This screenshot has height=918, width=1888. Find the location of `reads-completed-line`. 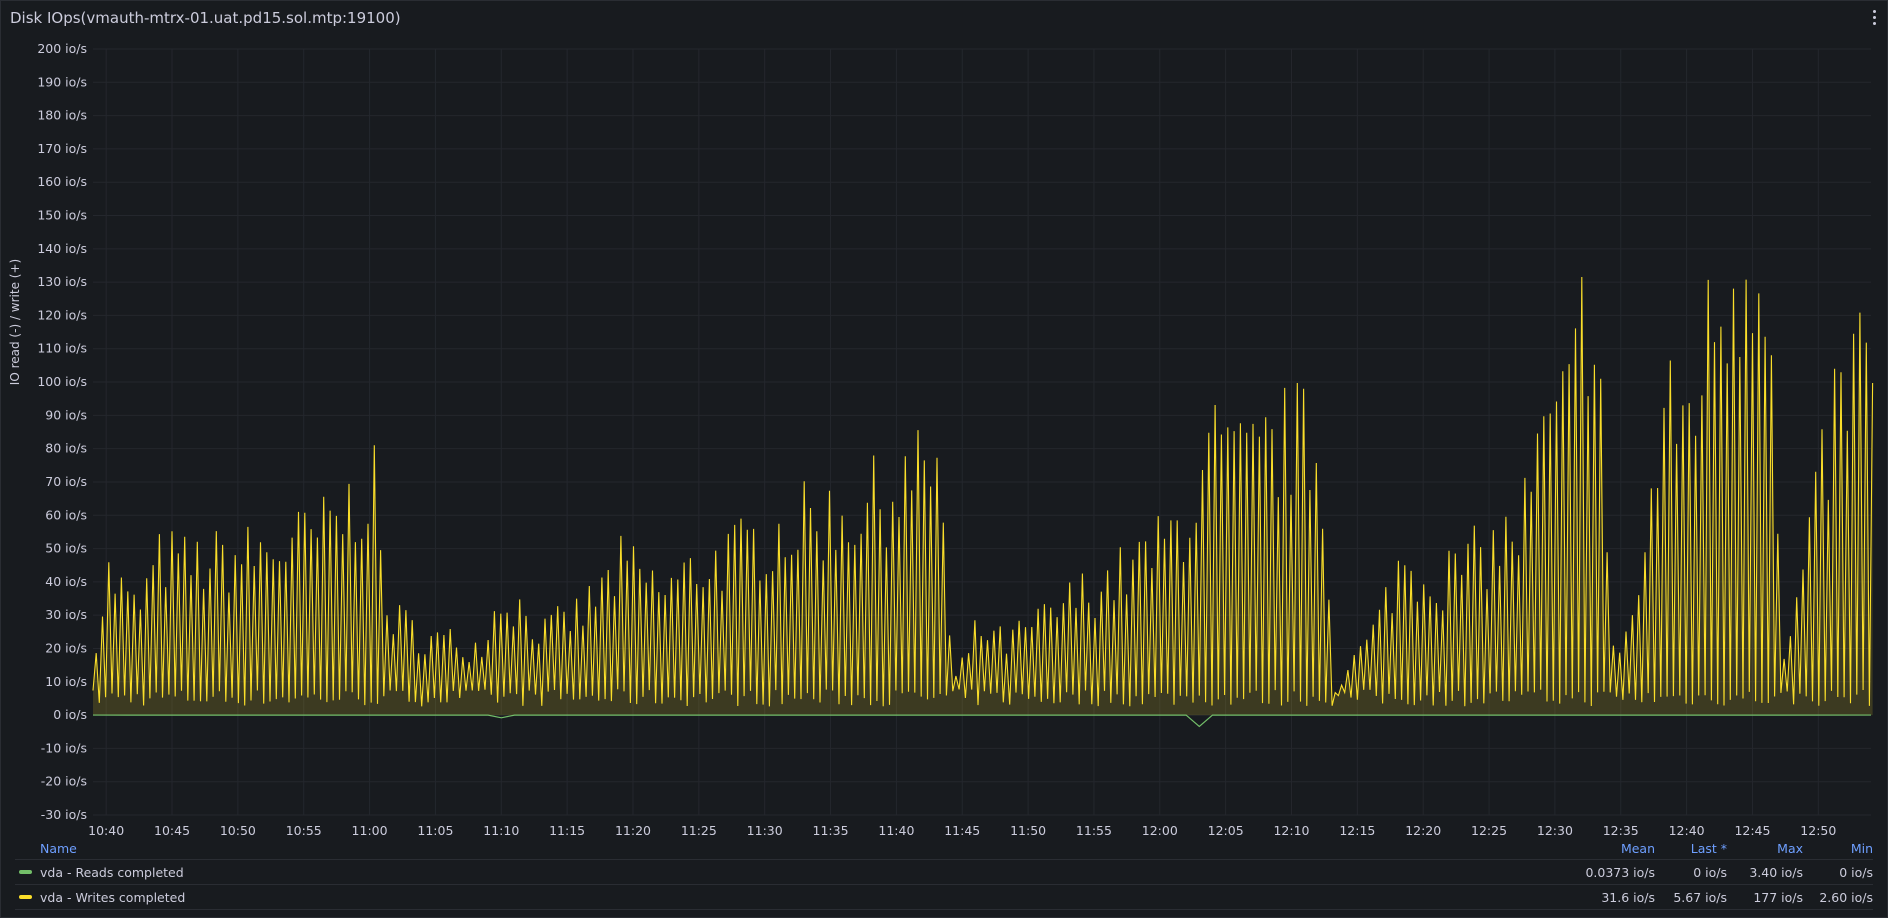

reads-completed-line is located at coordinates (982, 721).